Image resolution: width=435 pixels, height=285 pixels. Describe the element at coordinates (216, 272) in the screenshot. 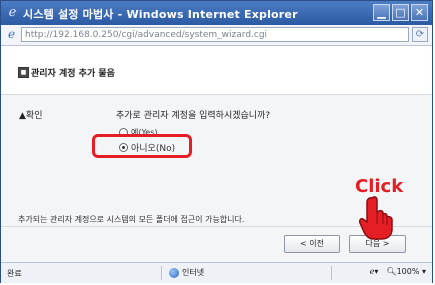

I see `status-bar: 완료 인터넷 ℯ▾ 🔍︎100% ▾` at that location.